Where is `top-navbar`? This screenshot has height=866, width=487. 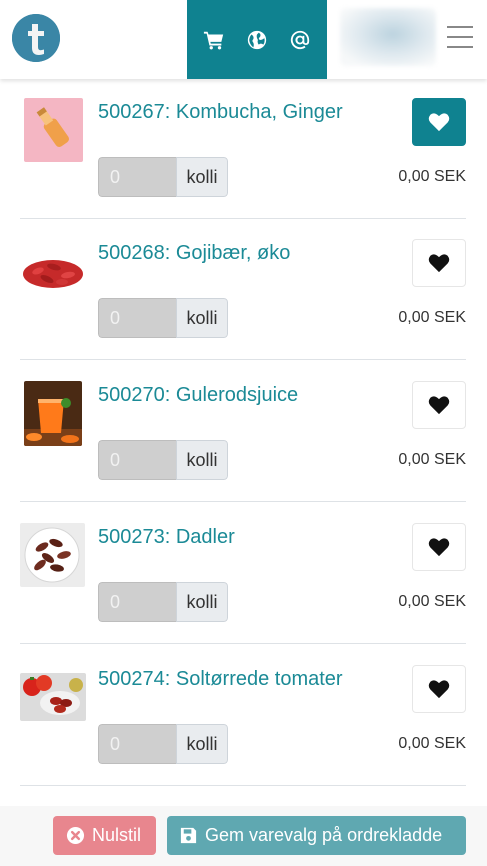 top-navbar is located at coordinates (243, 39).